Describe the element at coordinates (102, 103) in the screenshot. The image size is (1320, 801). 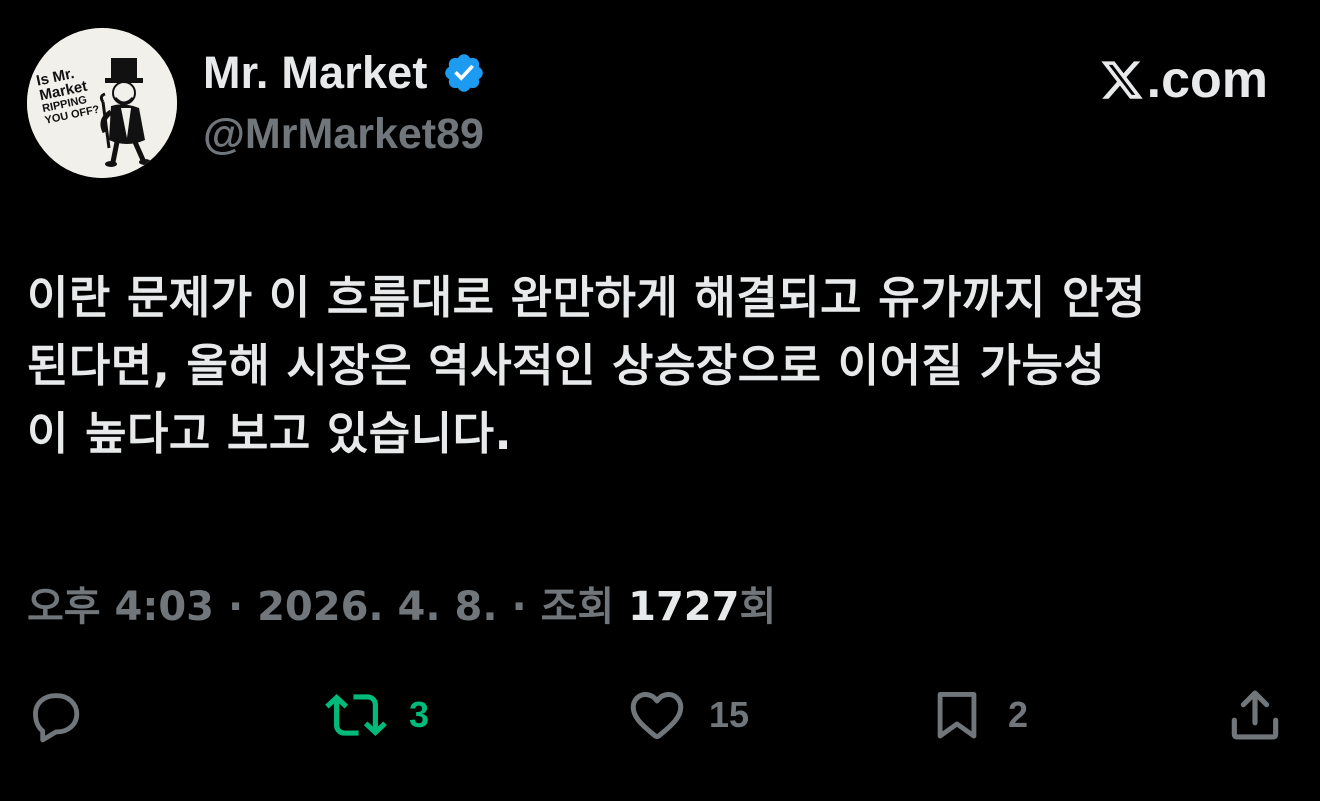
I see `avatar: Is Mr. Market RIPPING YOU OFF?` at that location.